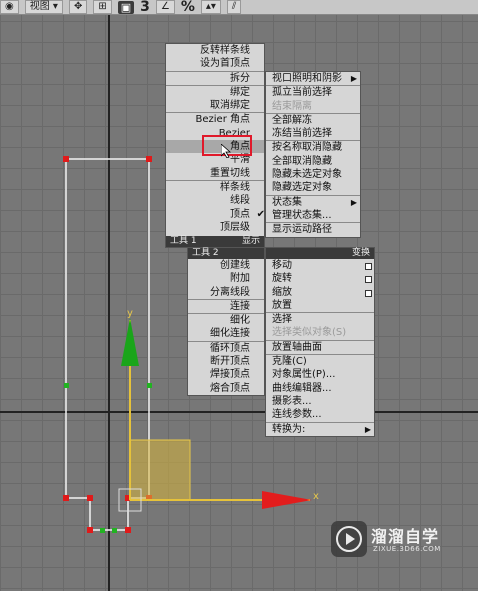 The height and width of the screenshot is (591, 478). I want to click on menu-item-move: 移动, so click(320, 265).